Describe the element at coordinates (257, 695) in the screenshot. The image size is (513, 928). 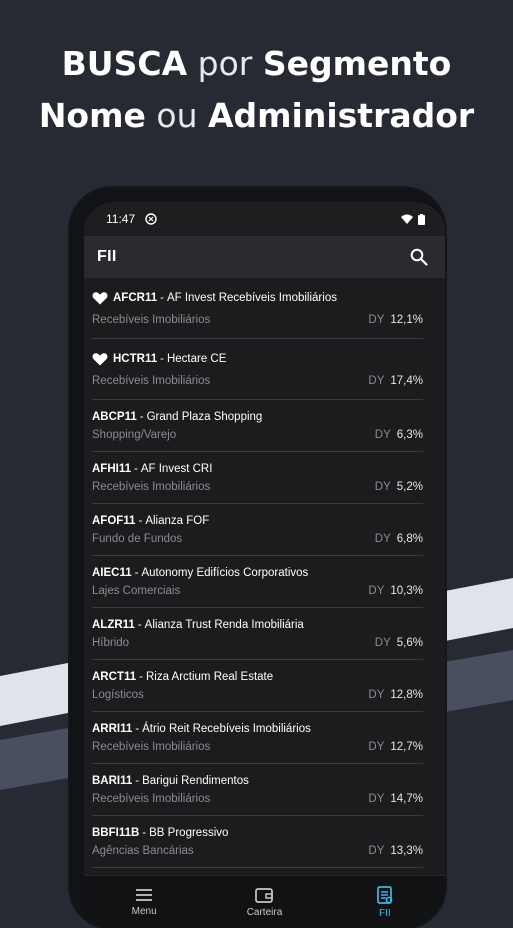
I see `fund-details: Logísticos DY 12,8%` at that location.